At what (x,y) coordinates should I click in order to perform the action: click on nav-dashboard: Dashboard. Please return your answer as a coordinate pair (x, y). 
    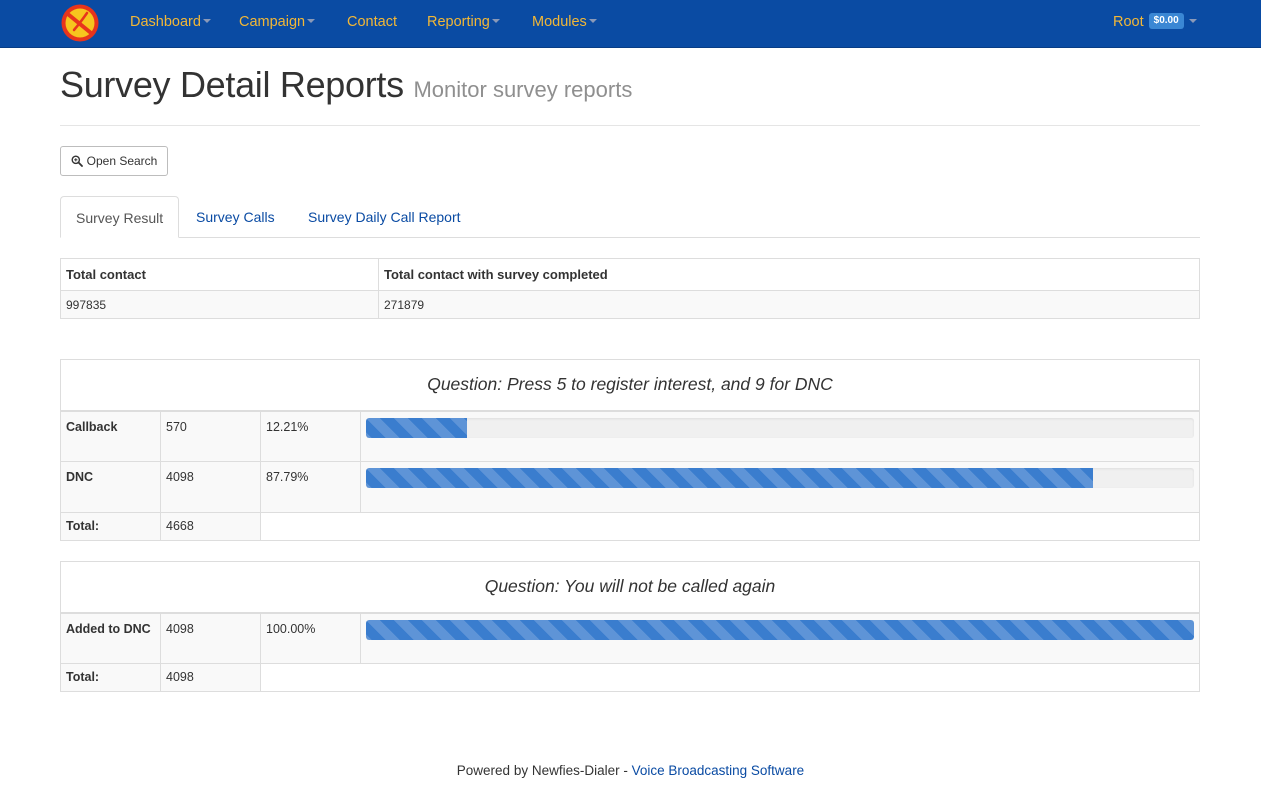
    Looking at the image, I should click on (170, 23).